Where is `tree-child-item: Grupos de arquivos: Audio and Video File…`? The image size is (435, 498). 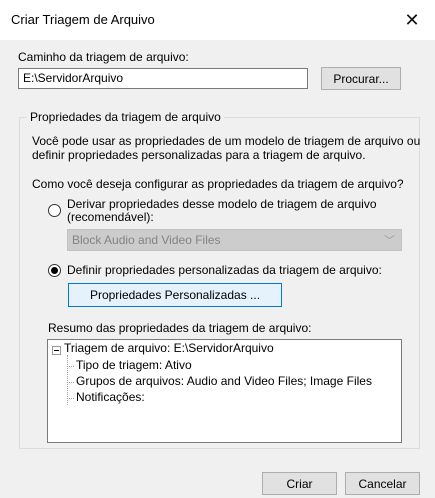 tree-child-item: Grupos de arquivos: Audio and Video File… is located at coordinates (224, 381).